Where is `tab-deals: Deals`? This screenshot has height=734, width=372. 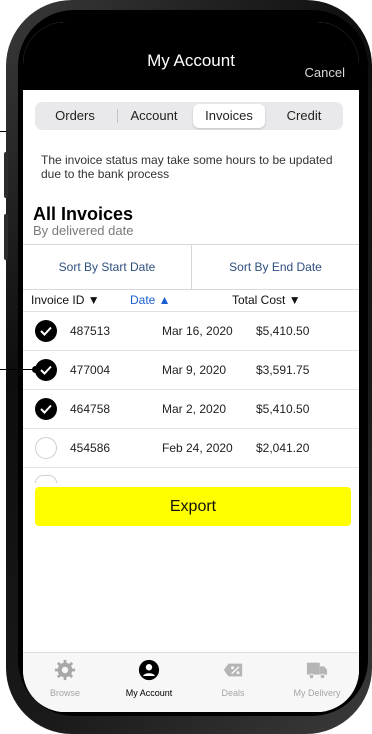 tab-deals: Deals is located at coordinates (233, 682).